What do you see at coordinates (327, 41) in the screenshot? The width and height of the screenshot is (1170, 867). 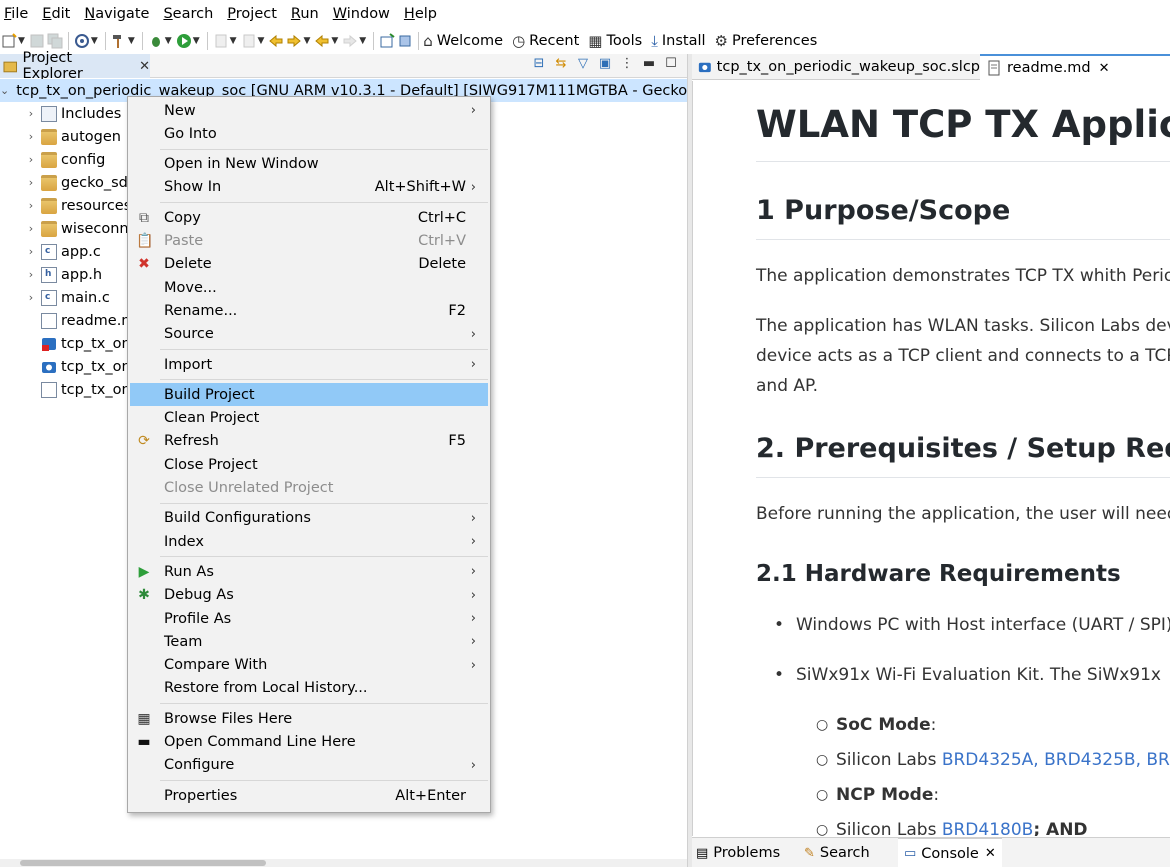 I see `back-button: ▼` at bounding box center [327, 41].